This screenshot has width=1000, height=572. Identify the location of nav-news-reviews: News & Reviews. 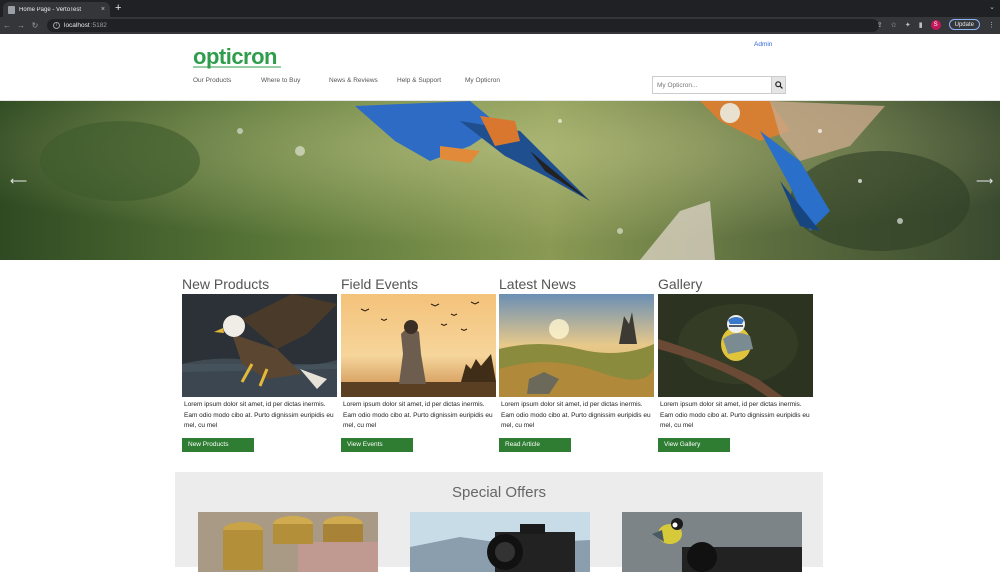
(363, 80).